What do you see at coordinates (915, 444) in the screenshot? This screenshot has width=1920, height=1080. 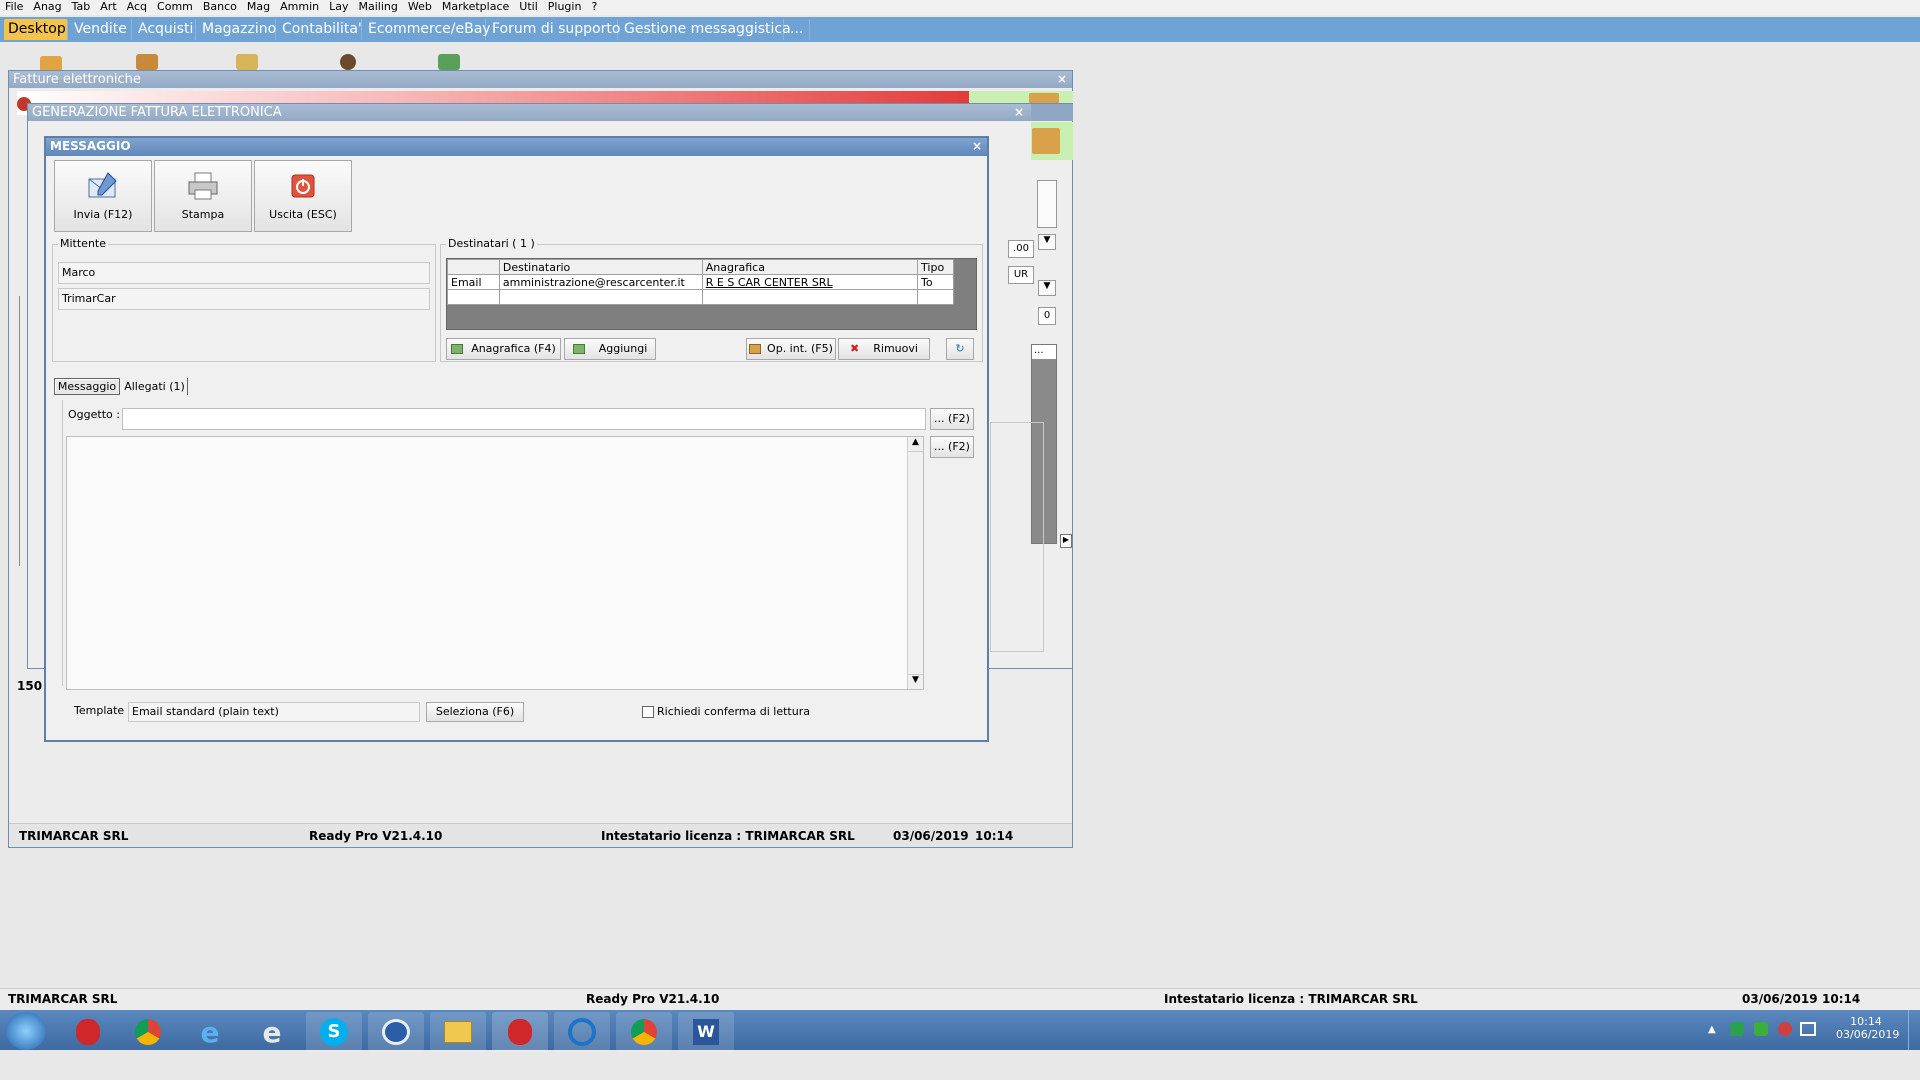 I see `scroll-up-icon: ▲` at bounding box center [915, 444].